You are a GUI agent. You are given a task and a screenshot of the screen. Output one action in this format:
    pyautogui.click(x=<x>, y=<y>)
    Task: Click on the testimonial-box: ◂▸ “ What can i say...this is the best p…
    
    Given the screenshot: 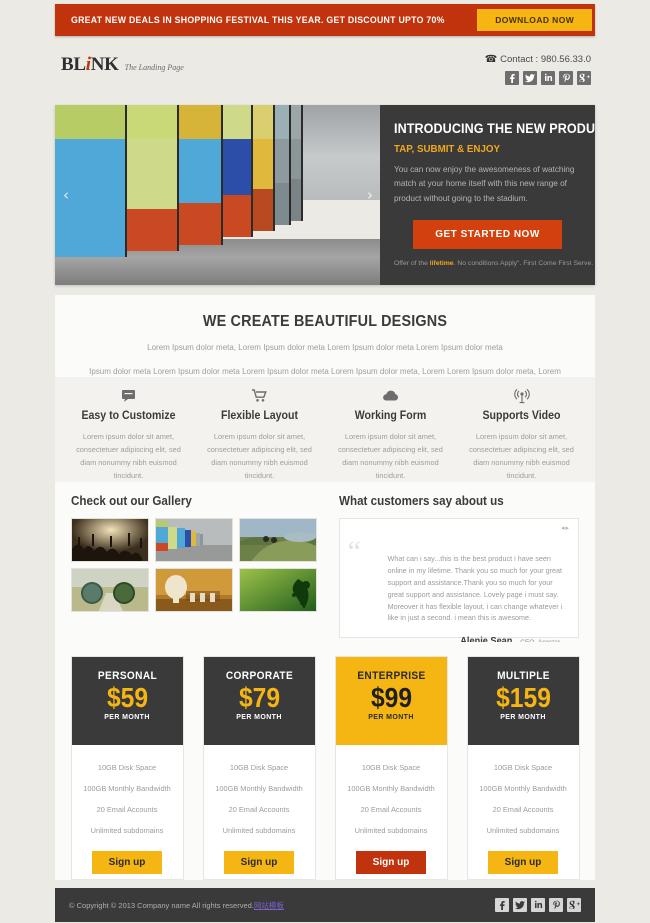 What is the action you would take?
    pyautogui.click(x=458, y=582)
    